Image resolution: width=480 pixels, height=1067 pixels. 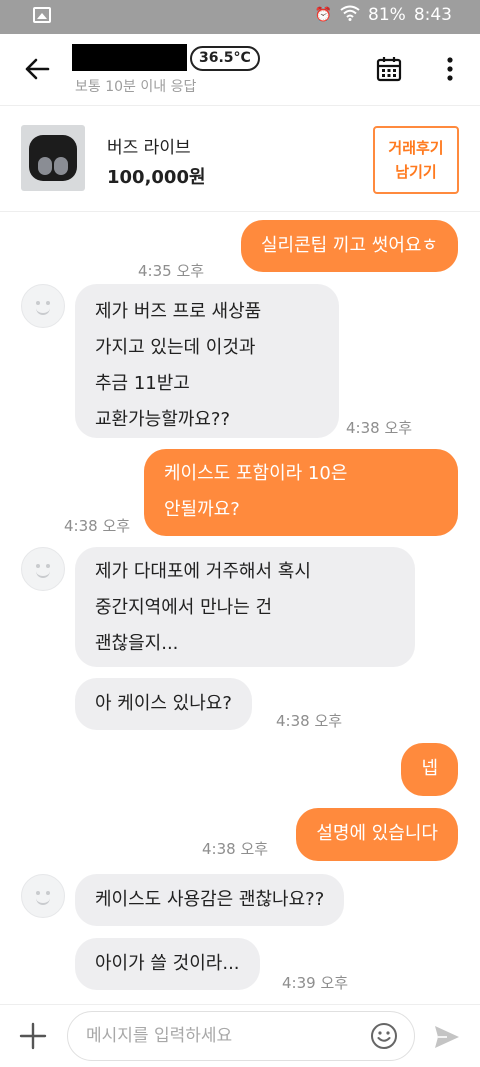 I want to click on product-price: 100,000원, so click(x=156, y=177).